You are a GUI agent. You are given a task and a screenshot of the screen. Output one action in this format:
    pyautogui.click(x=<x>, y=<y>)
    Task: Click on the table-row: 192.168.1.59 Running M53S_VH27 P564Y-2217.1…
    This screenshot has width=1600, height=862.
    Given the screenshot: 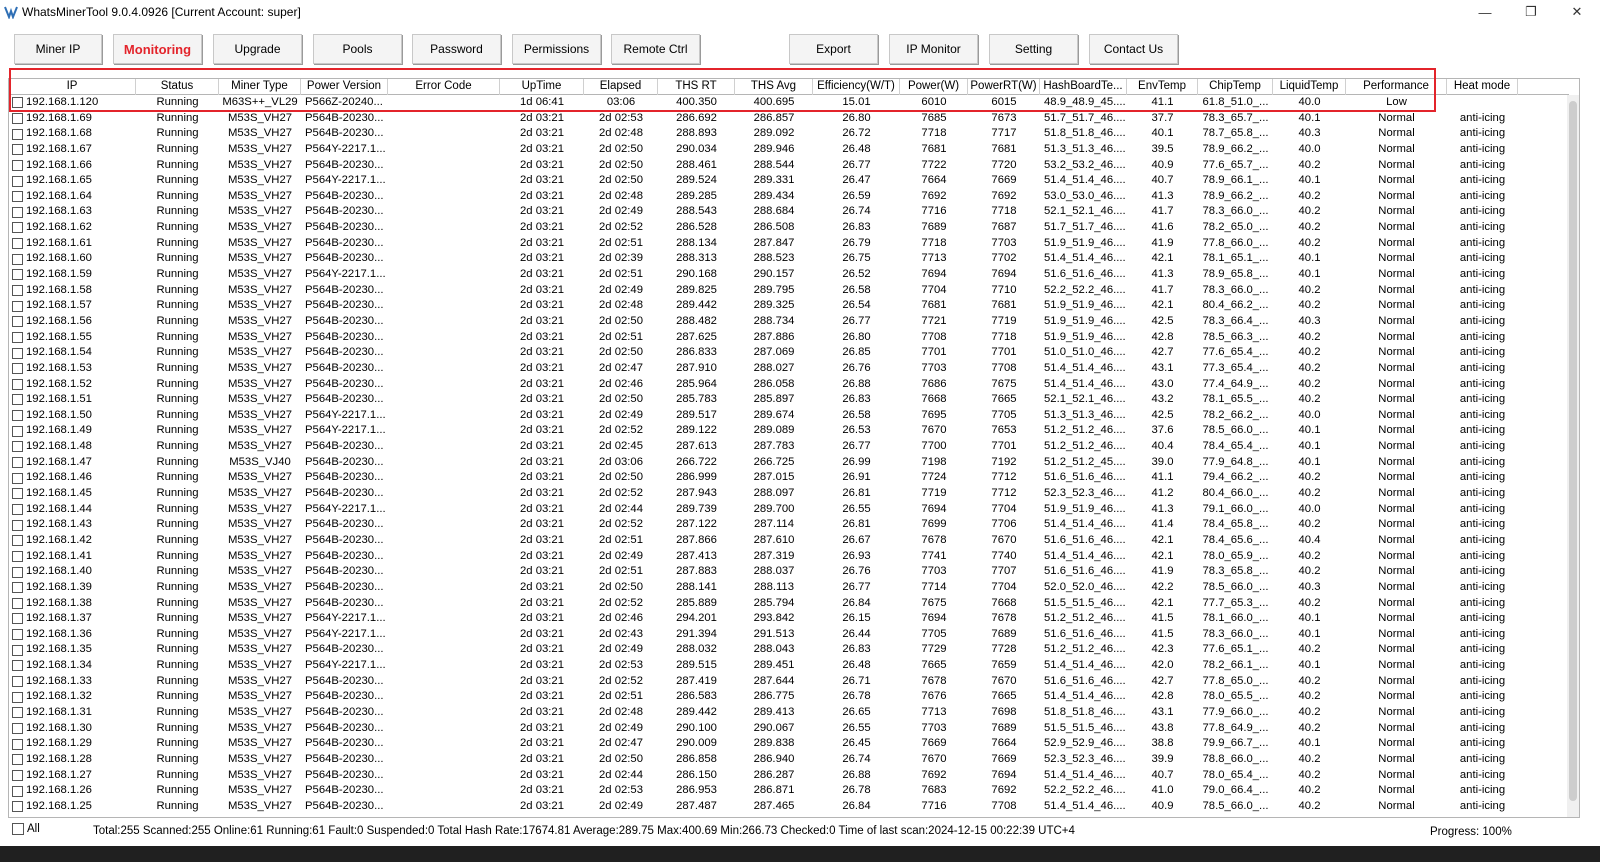 What is the action you would take?
    pyautogui.click(x=783, y=275)
    